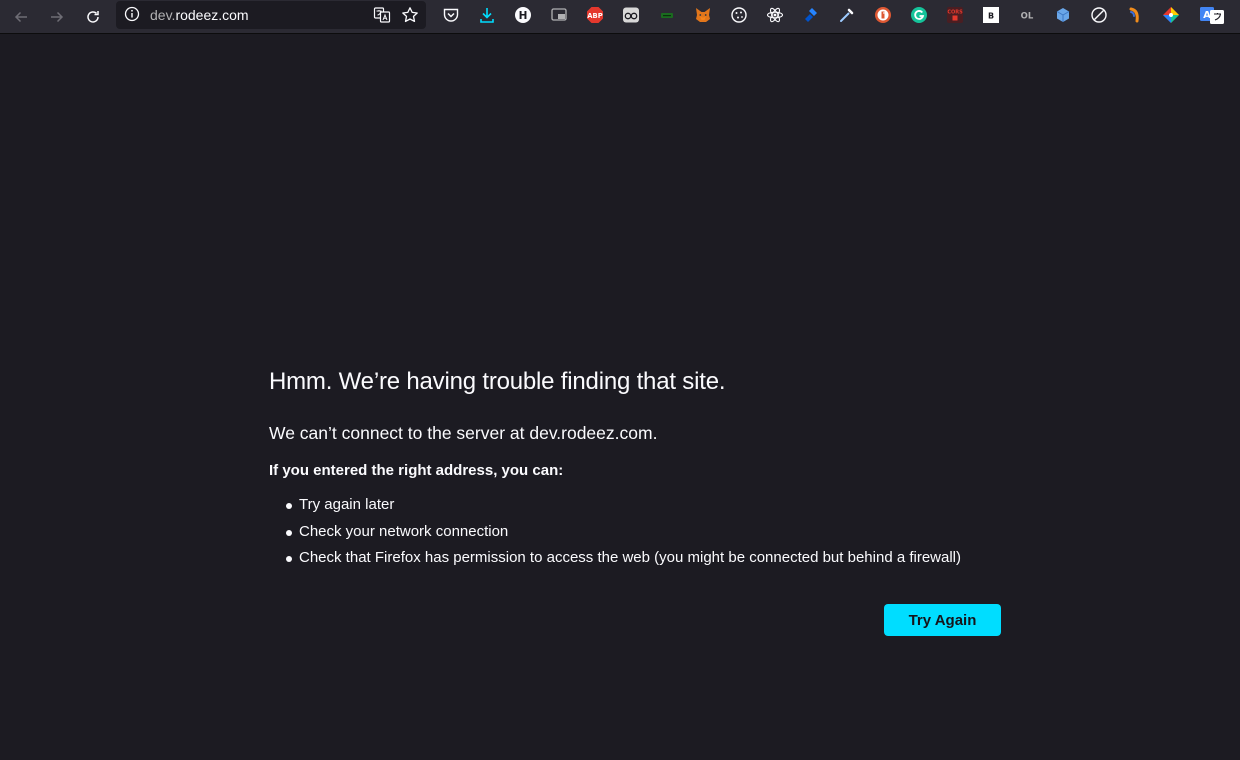  I want to click on info-icon, so click(132, 14).